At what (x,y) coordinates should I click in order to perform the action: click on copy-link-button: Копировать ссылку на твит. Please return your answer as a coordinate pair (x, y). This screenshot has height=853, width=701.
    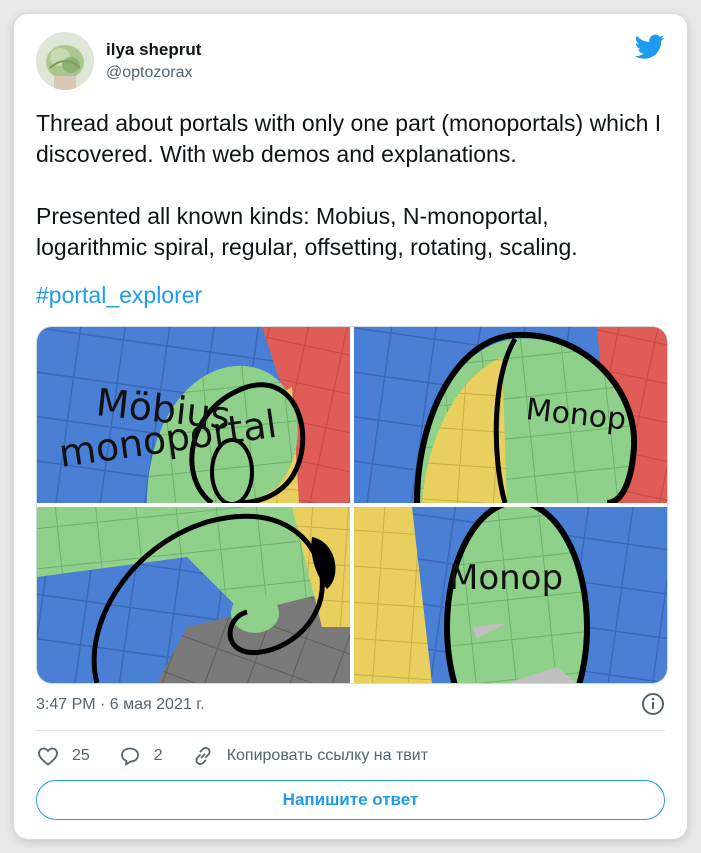
    Looking at the image, I should click on (309, 756).